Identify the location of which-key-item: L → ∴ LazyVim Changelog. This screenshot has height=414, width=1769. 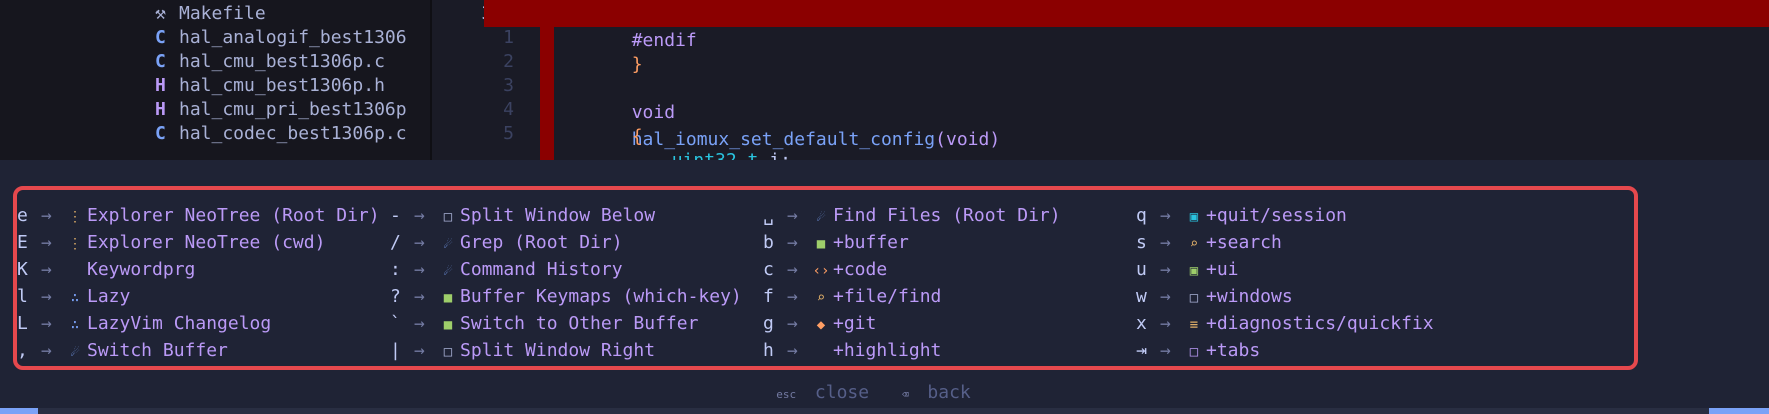
(198, 323).